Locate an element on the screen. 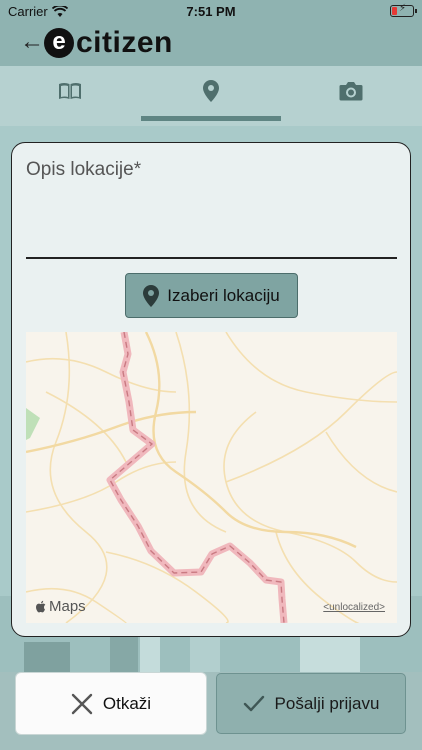 This screenshot has width=422, height=750. tab-bar is located at coordinates (211, 96).